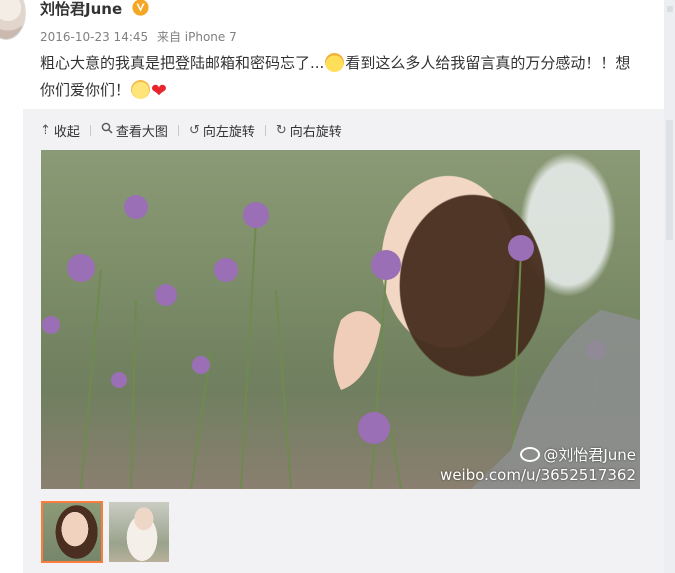 This screenshot has height=573, width=675. What do you see at coordinates (228, 132) in the screenshot?
I see `rotate-left-label: 向左旋转` at bounding box center [228, 132].